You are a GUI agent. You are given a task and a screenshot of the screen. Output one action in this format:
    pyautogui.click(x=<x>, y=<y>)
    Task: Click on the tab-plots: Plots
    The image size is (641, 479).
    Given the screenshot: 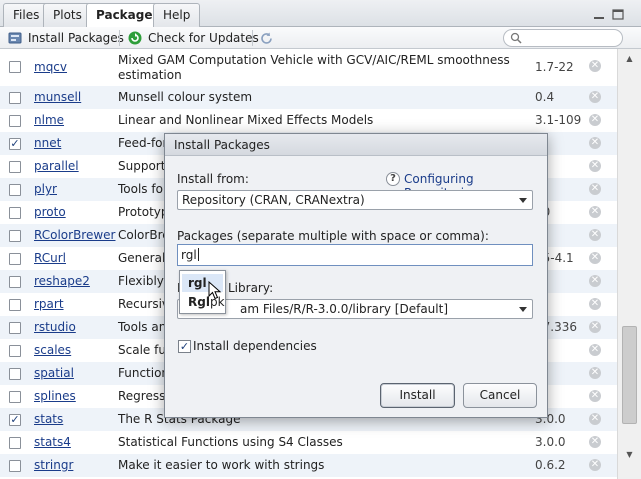 What is the action you would take?
    pyautogui.click(x=67, y=15)
    